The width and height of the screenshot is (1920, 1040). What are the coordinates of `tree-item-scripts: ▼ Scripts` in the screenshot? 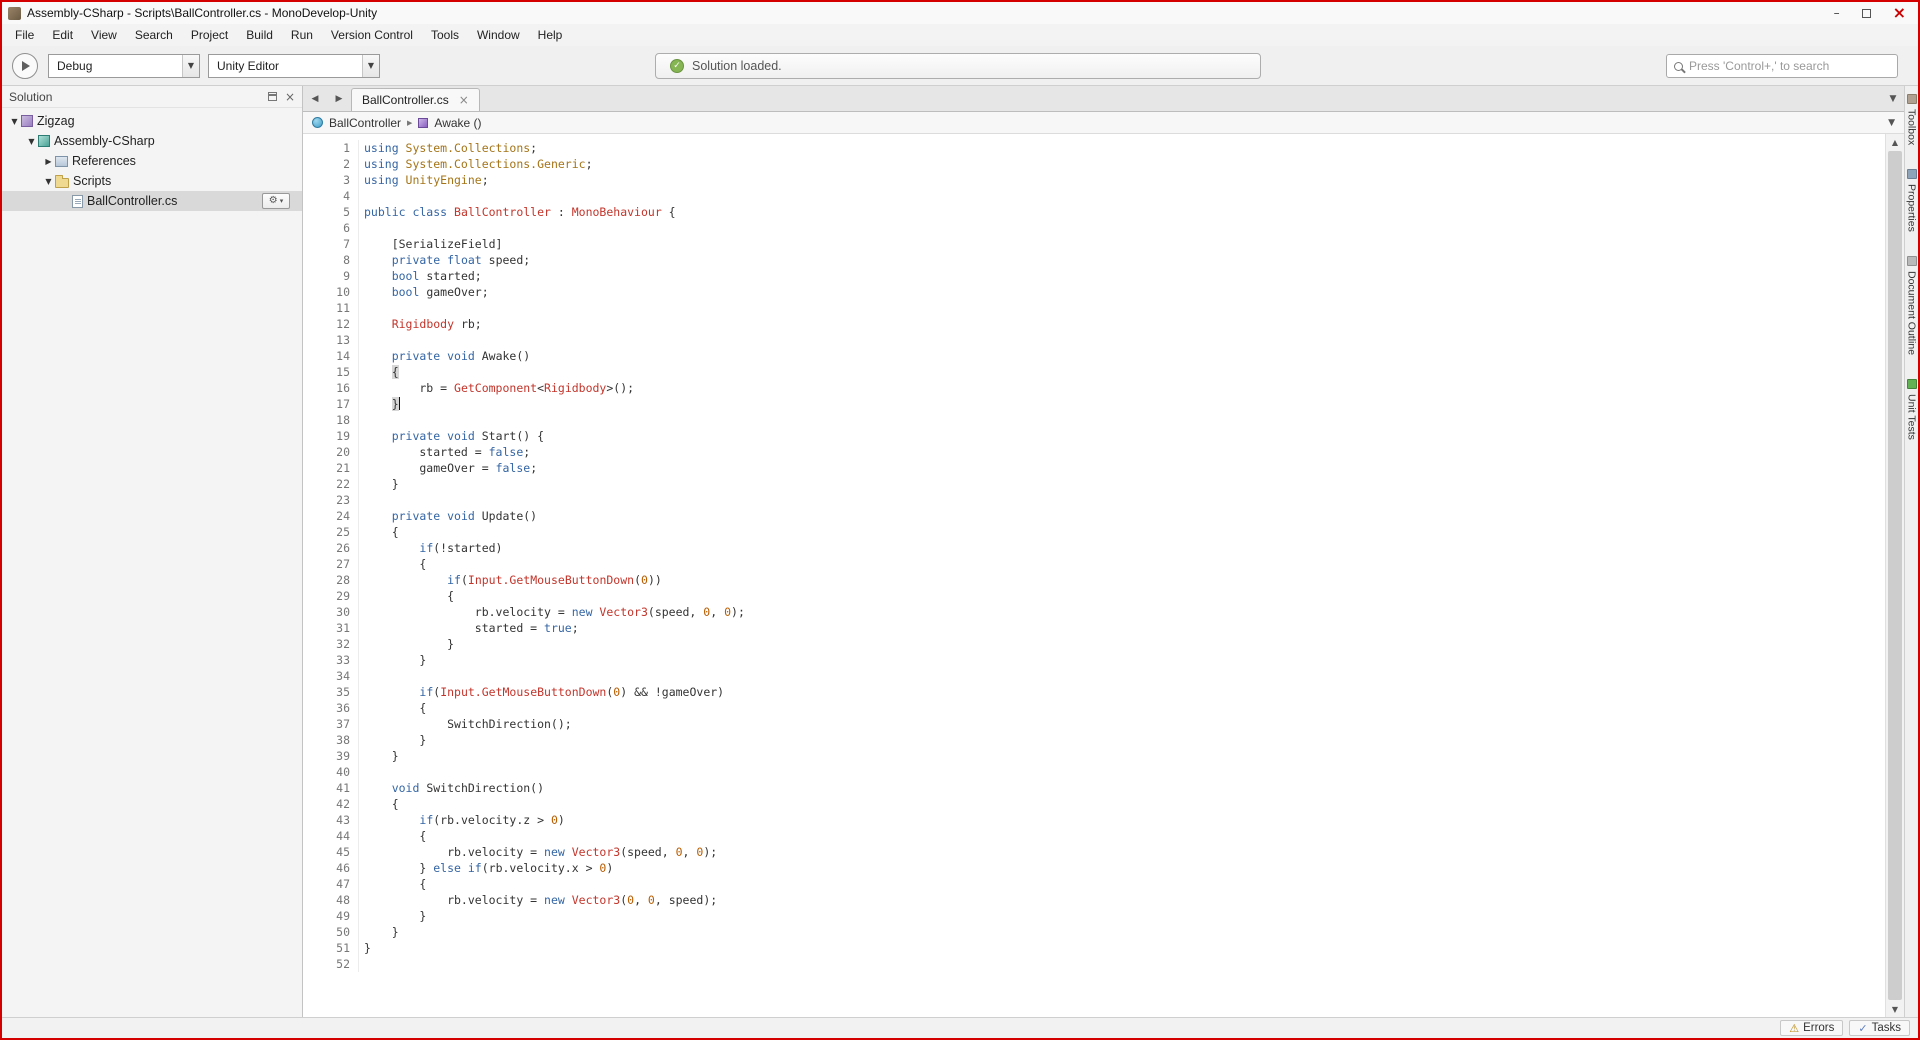 It's located at (152, 181).